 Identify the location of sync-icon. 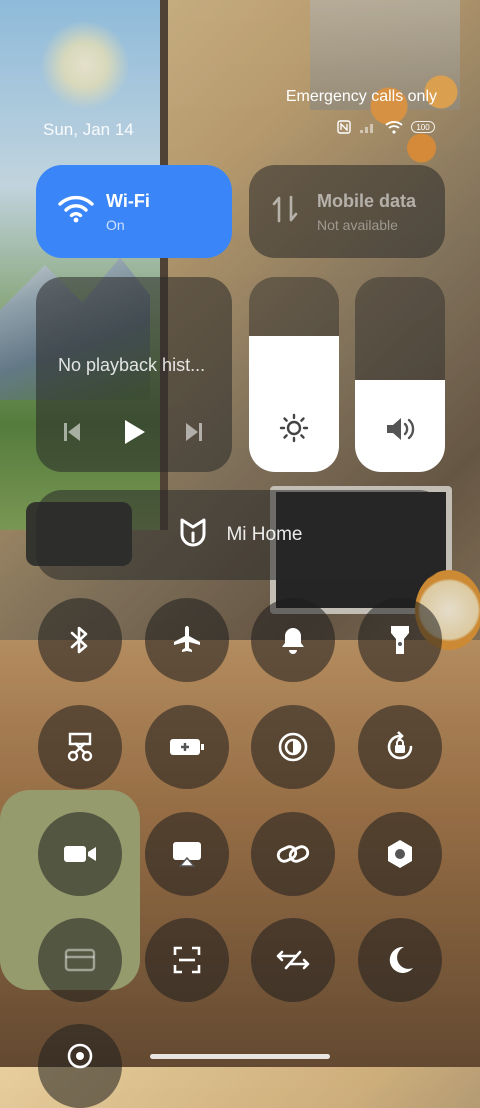
(293, 960).